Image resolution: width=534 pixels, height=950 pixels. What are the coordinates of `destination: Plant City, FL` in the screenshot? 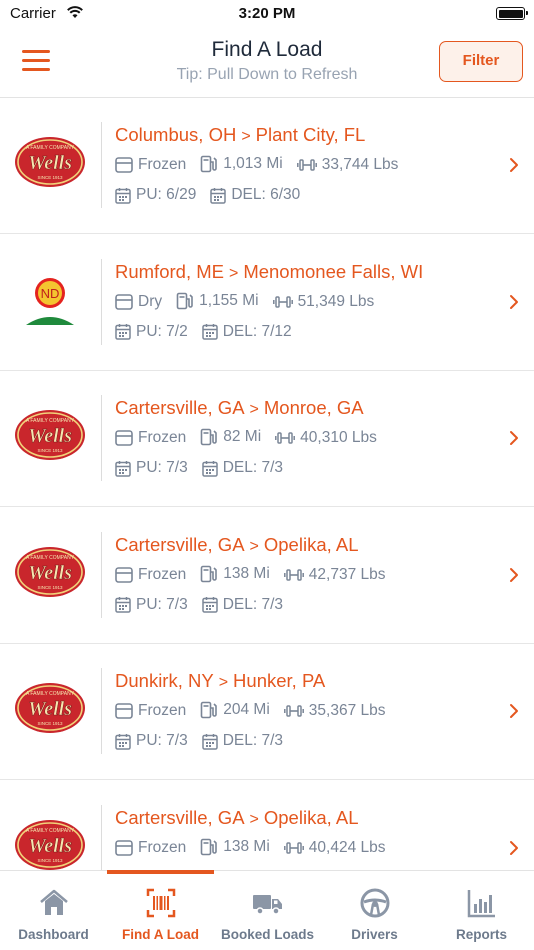 It's located at (310, 134).